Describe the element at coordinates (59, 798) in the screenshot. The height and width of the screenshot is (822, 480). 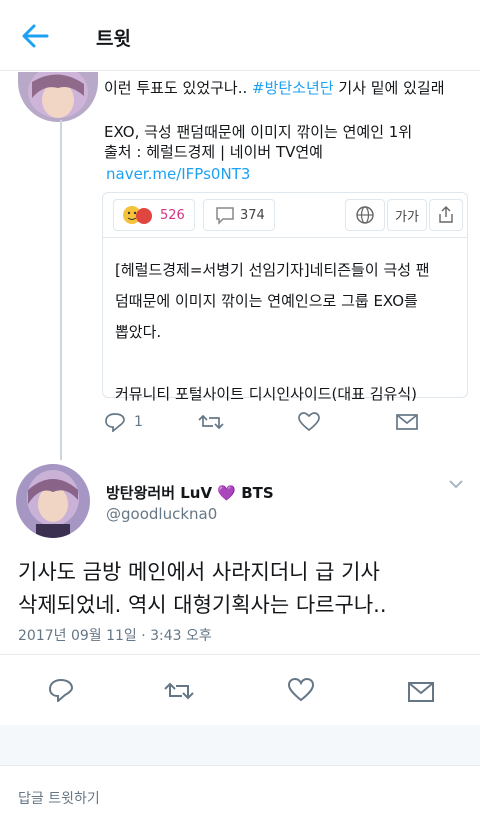
I see `reply-input: 답글 트윗하기` at that location.